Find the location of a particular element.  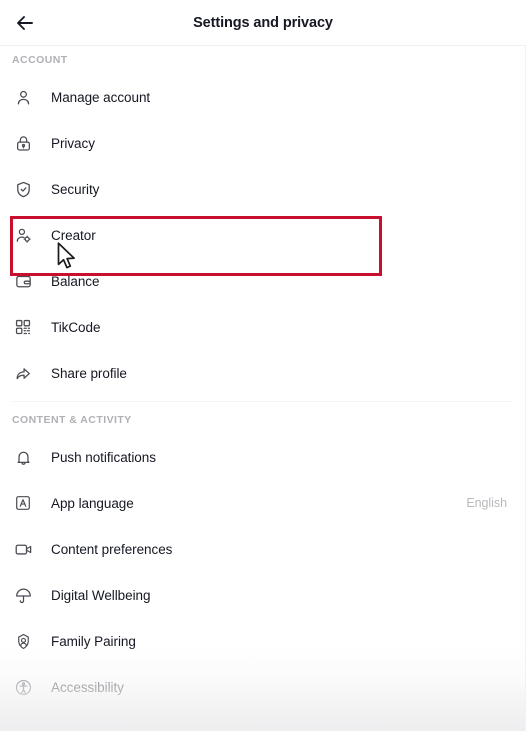

video-camera-icon is located at coordinates (23, 549).